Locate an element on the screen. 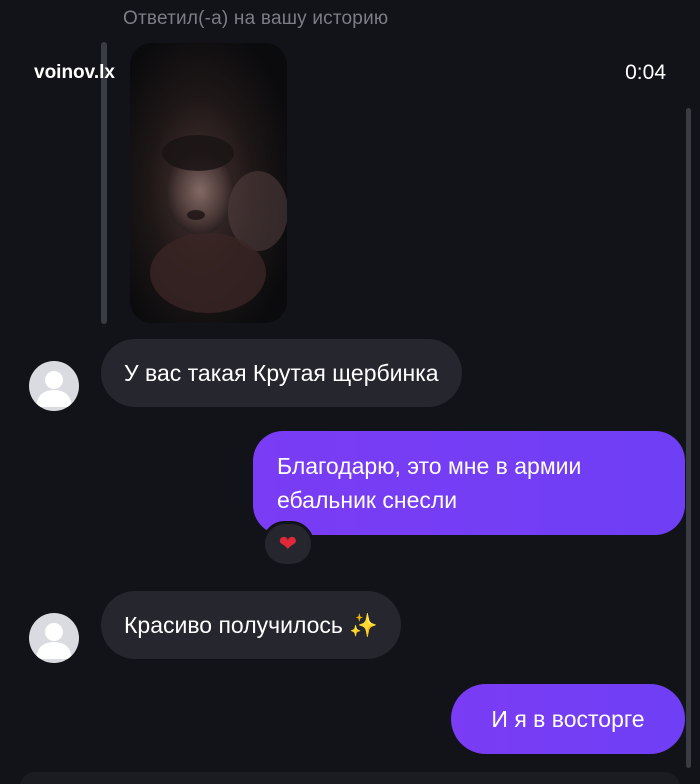  scrollbar is located at coordinates (688, 438).